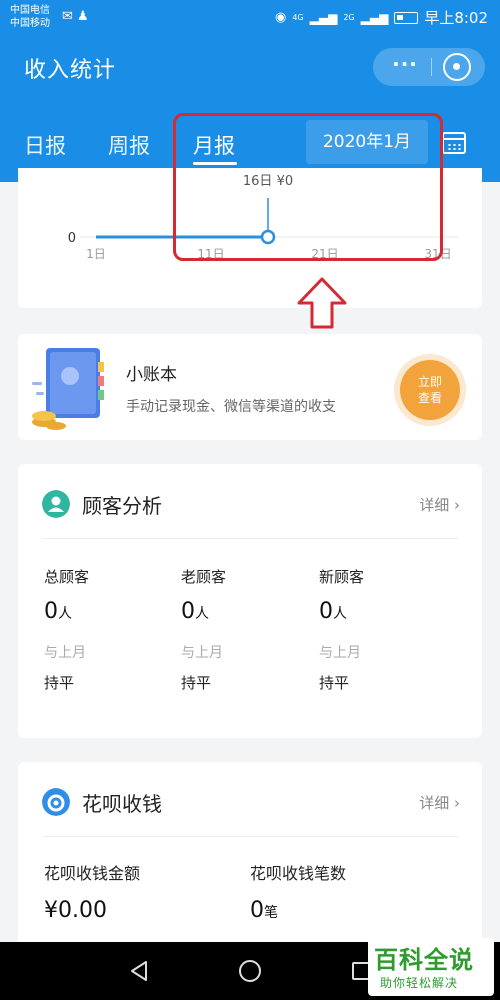 The width and height of the screenshot is (500, 1000). What do you see at coordinates (281, 17) in the screenshot?
I see `hotspot-icon: ◉` at bounding box center [281, 17].